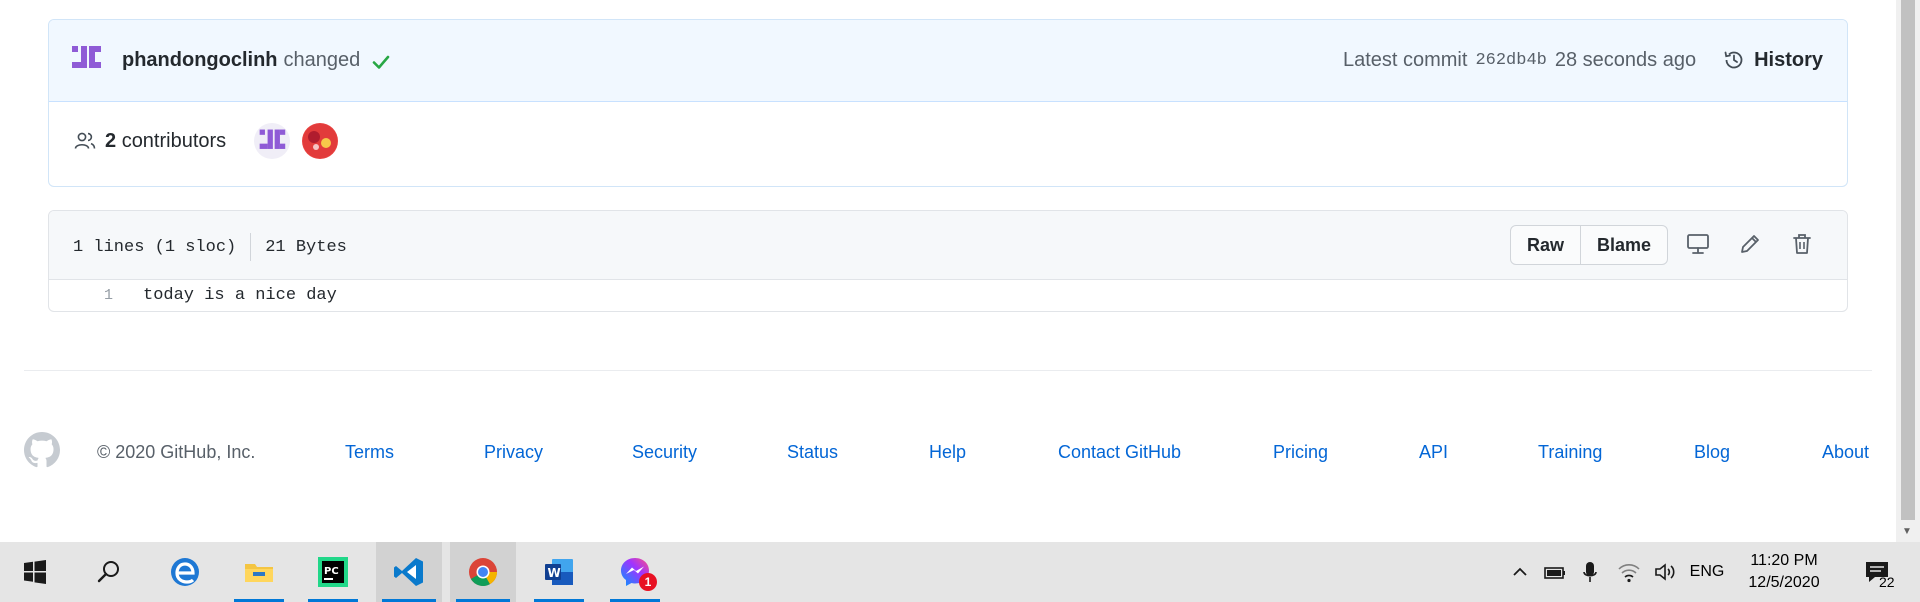 The height and width of the screenshot is (602, 1920). Describe the element at coordinates (240, 295) in the screenshot. I see `line-content: today is a nice day` at that location.